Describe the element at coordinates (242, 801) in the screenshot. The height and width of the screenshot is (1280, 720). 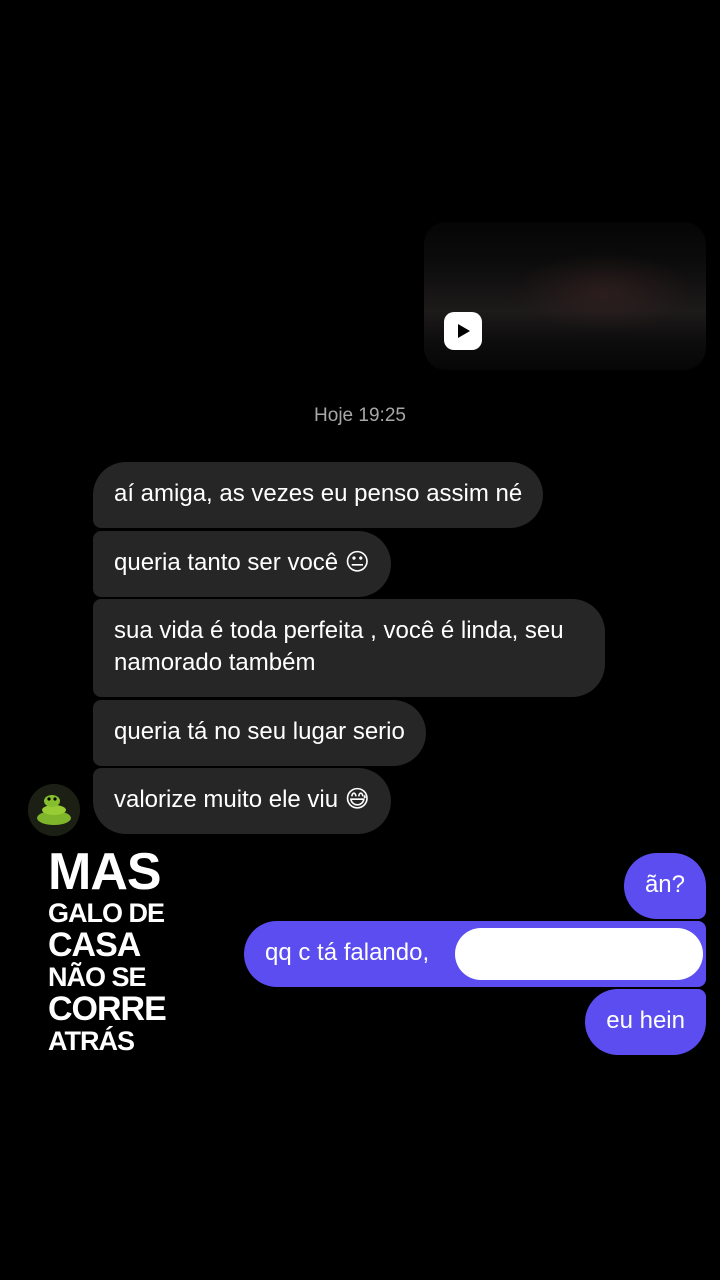
I see `incoming-message: valorize muito ele viu 😅` at that location.